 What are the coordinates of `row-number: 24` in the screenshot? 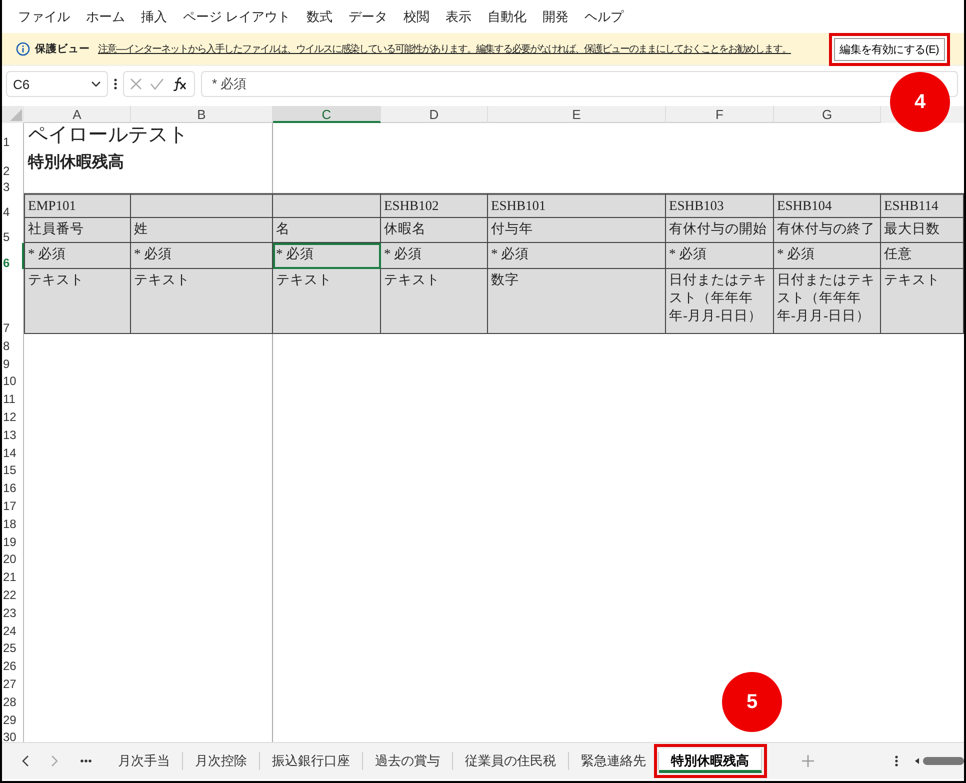 It's located at (13, 627).